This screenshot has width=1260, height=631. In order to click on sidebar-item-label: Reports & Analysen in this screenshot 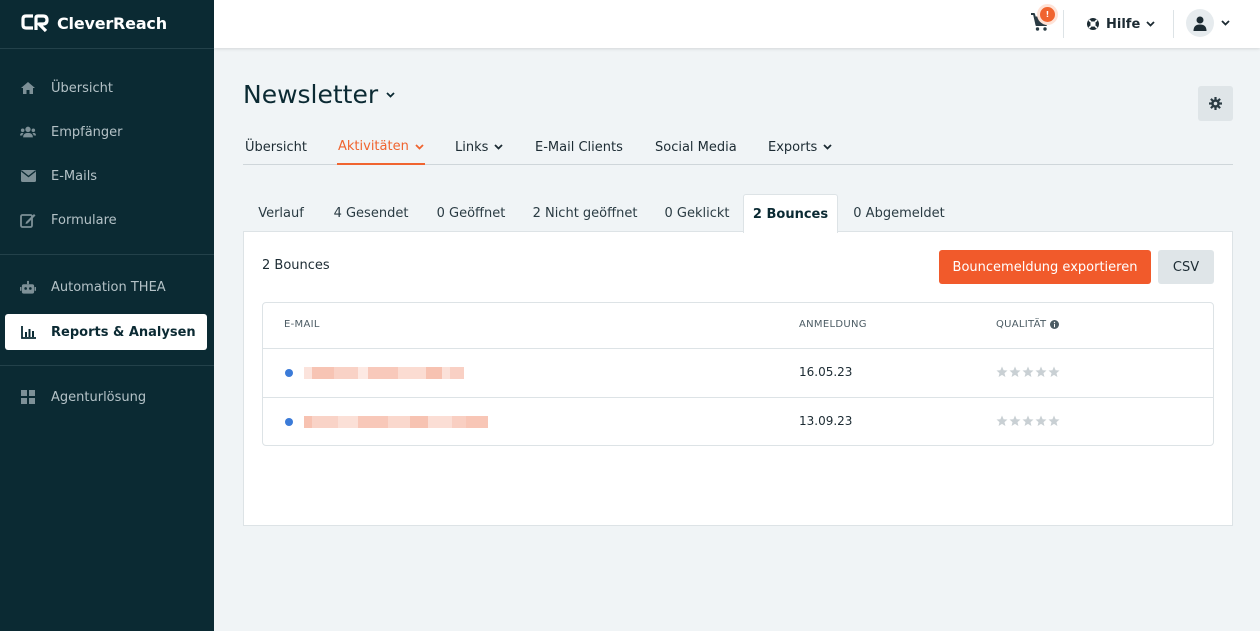, I will do `click(123, 332)`.